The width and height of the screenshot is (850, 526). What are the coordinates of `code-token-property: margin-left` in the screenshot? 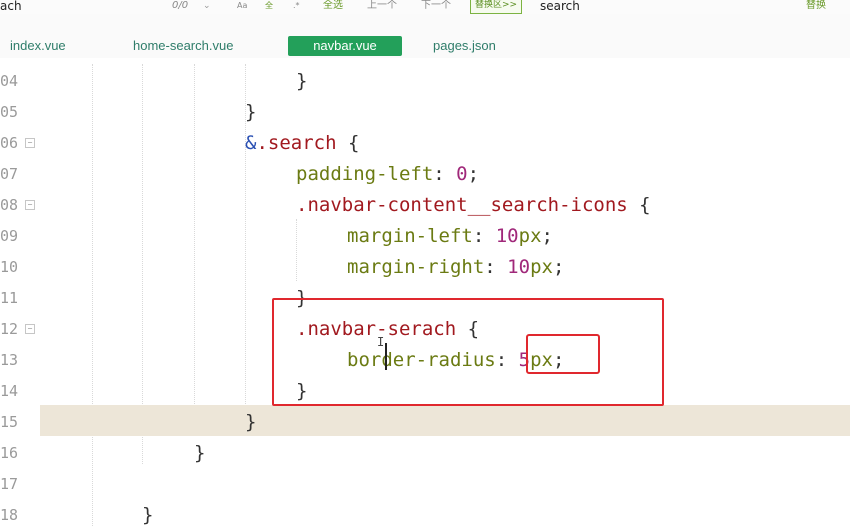 It's located at (410, 236).